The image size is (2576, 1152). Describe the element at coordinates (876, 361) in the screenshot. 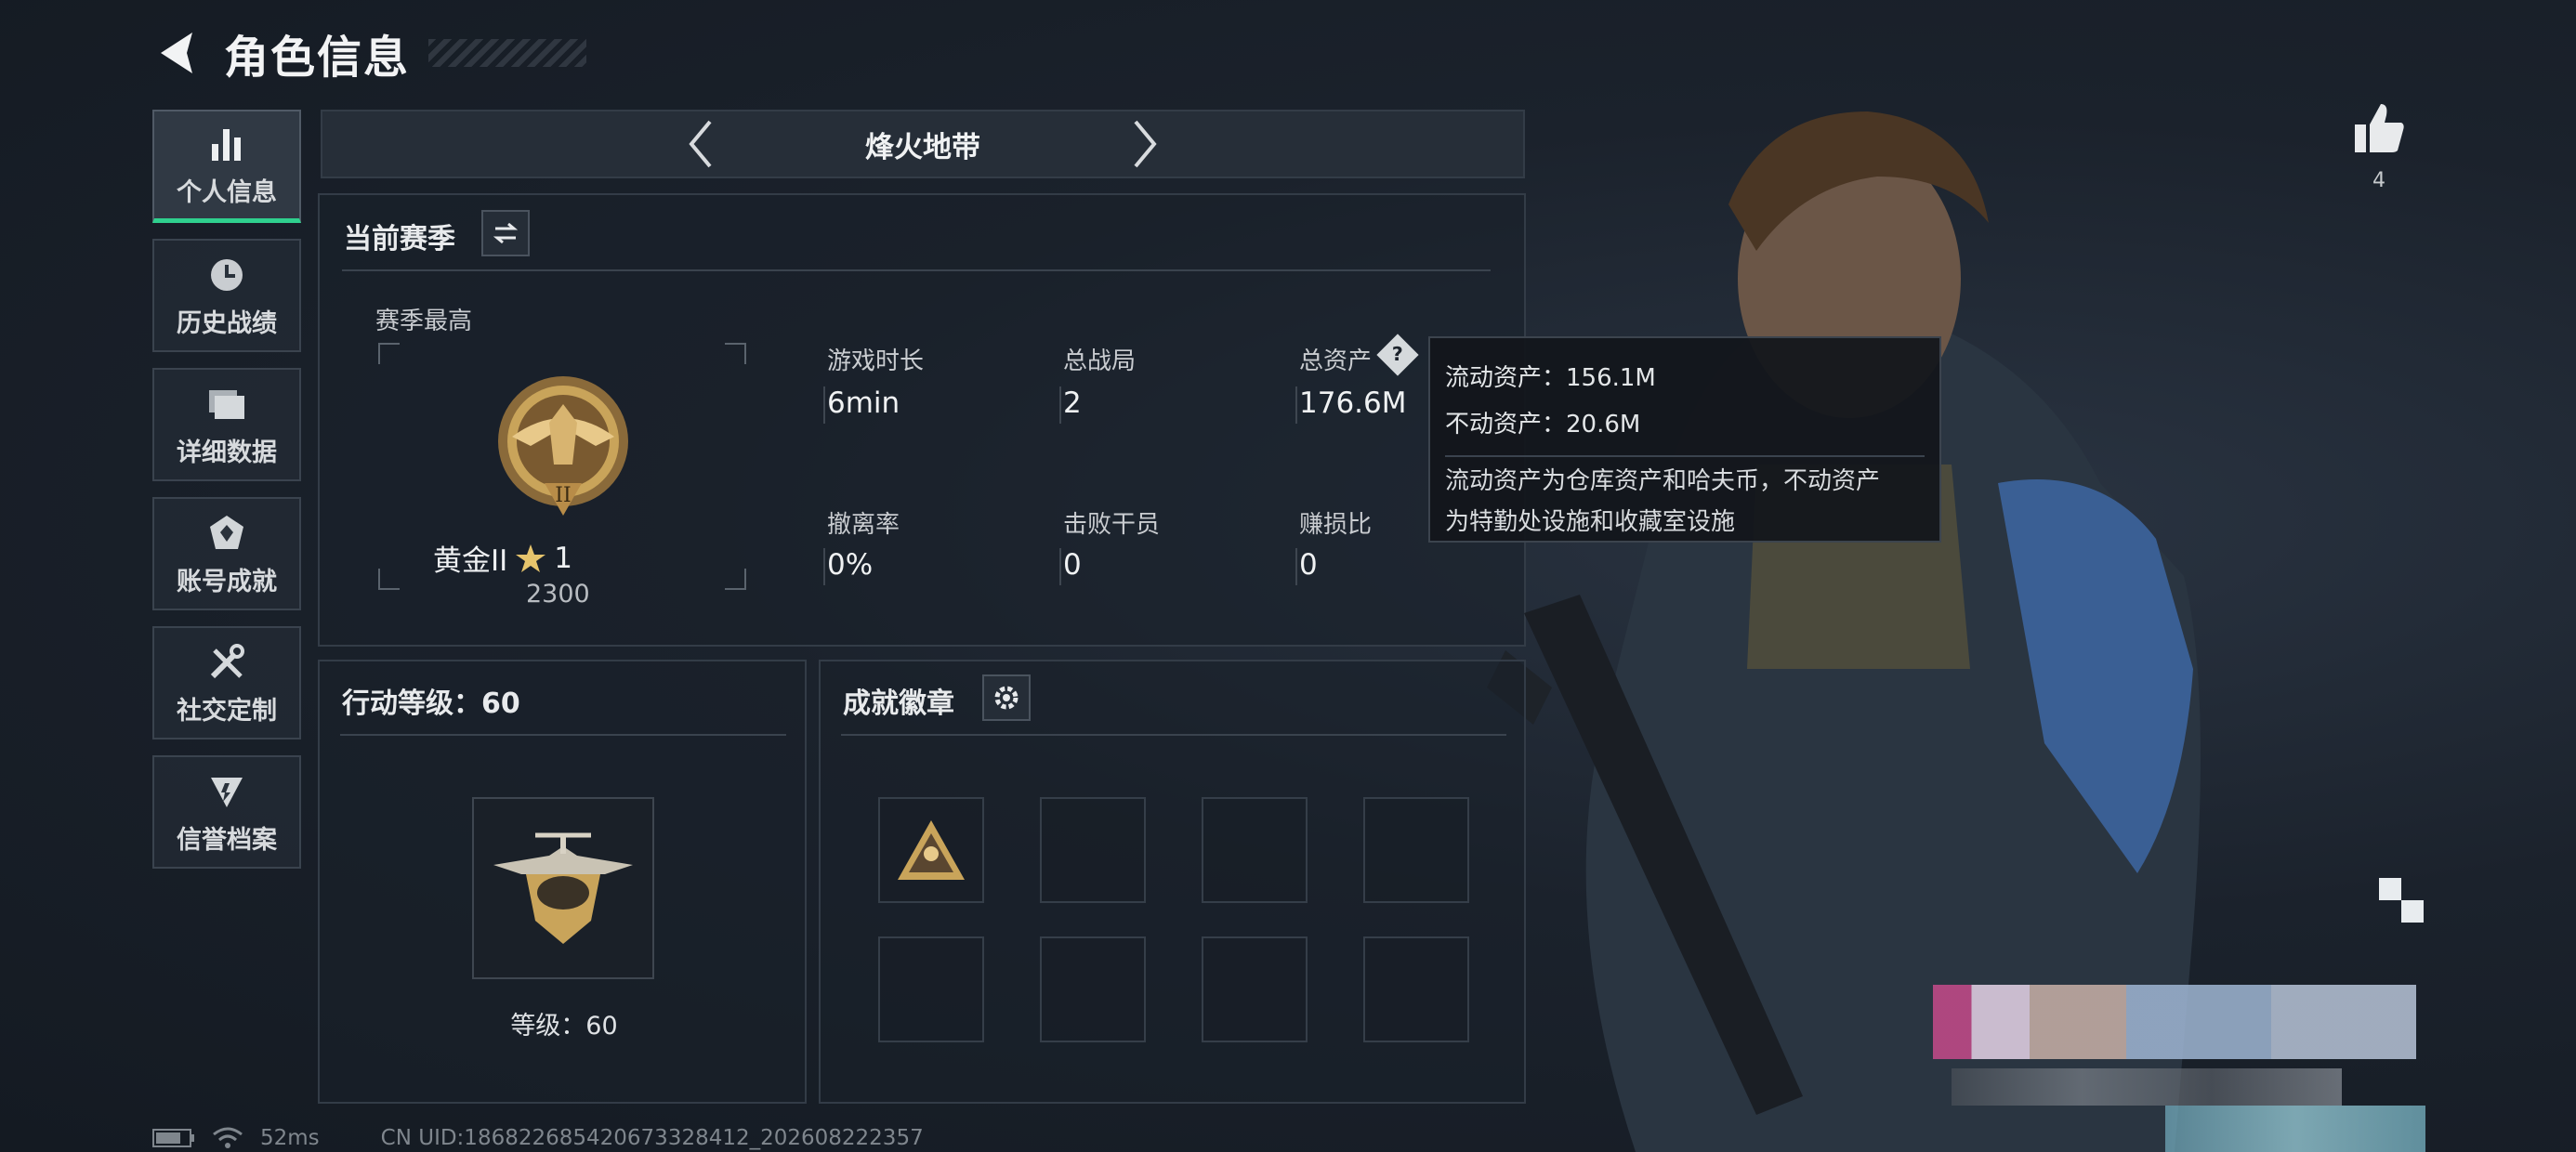

I see `stat-label-playtime: 游戏时长` at that location.